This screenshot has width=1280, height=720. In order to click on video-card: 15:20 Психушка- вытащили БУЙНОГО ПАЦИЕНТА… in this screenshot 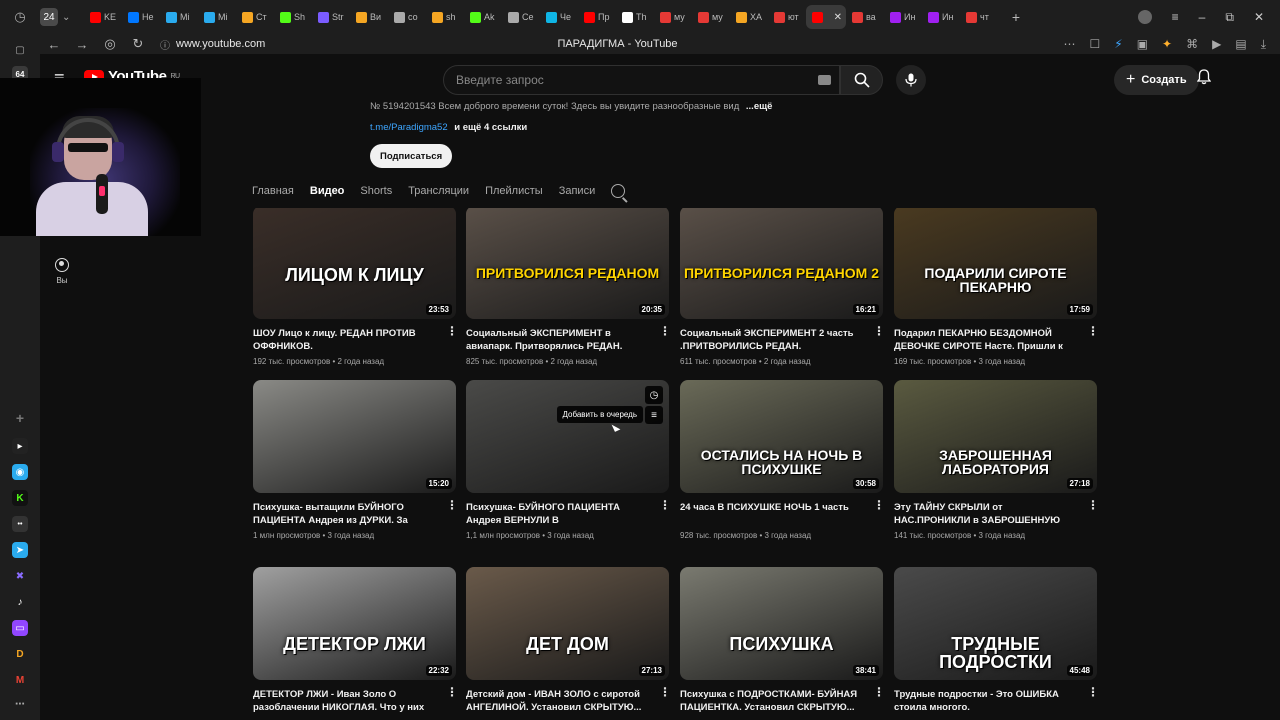, I will do `click(355, 460)`.